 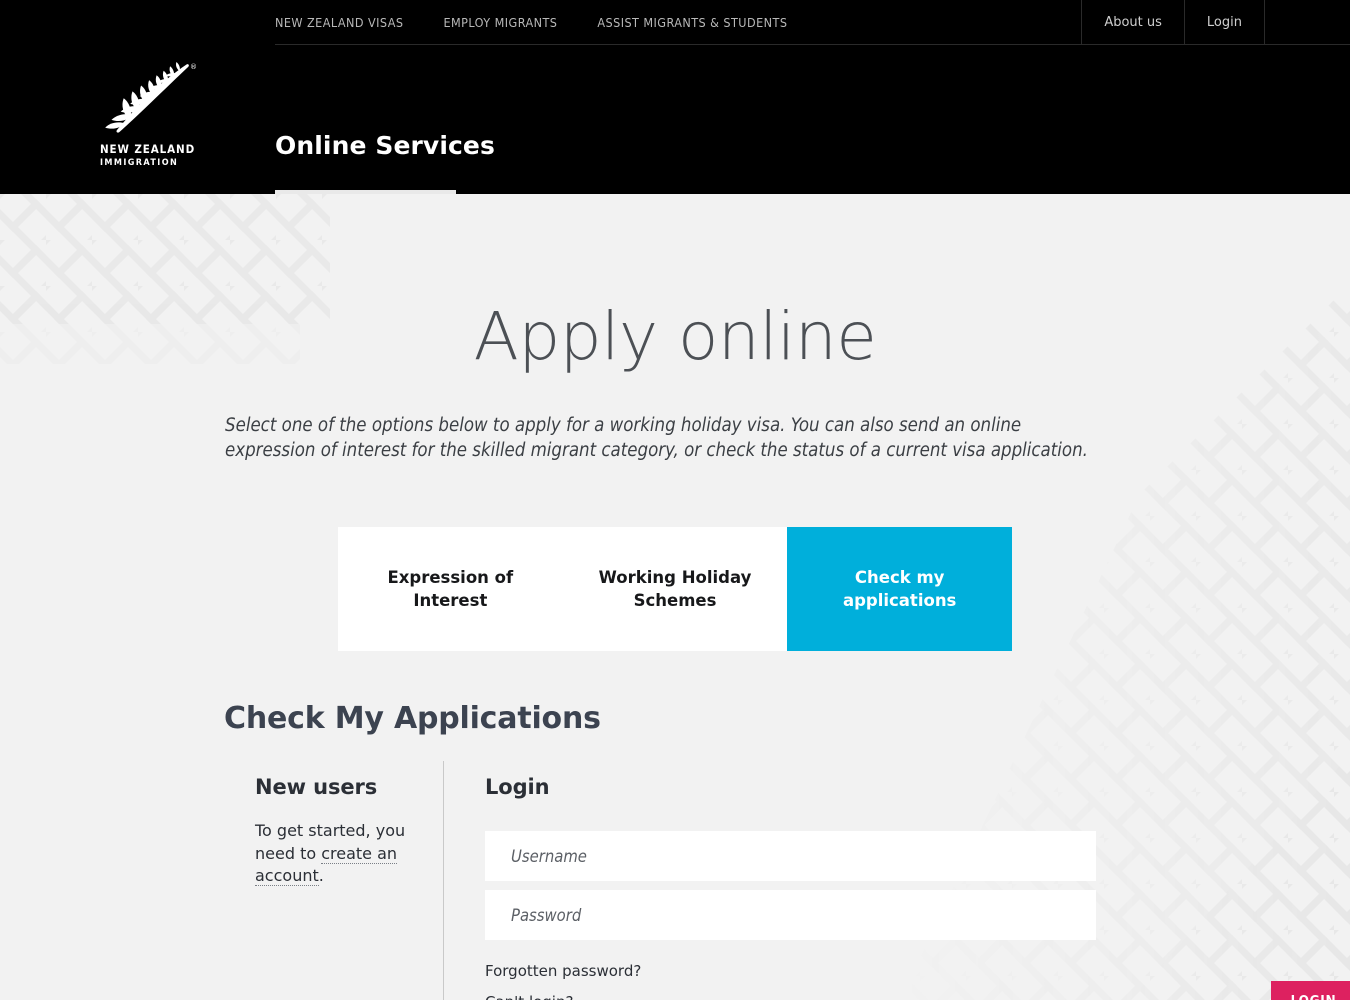 What do you see at coordinates (365, 192) in the screenshot?
I see `service-title-underline` at bounding box center [365, 192].